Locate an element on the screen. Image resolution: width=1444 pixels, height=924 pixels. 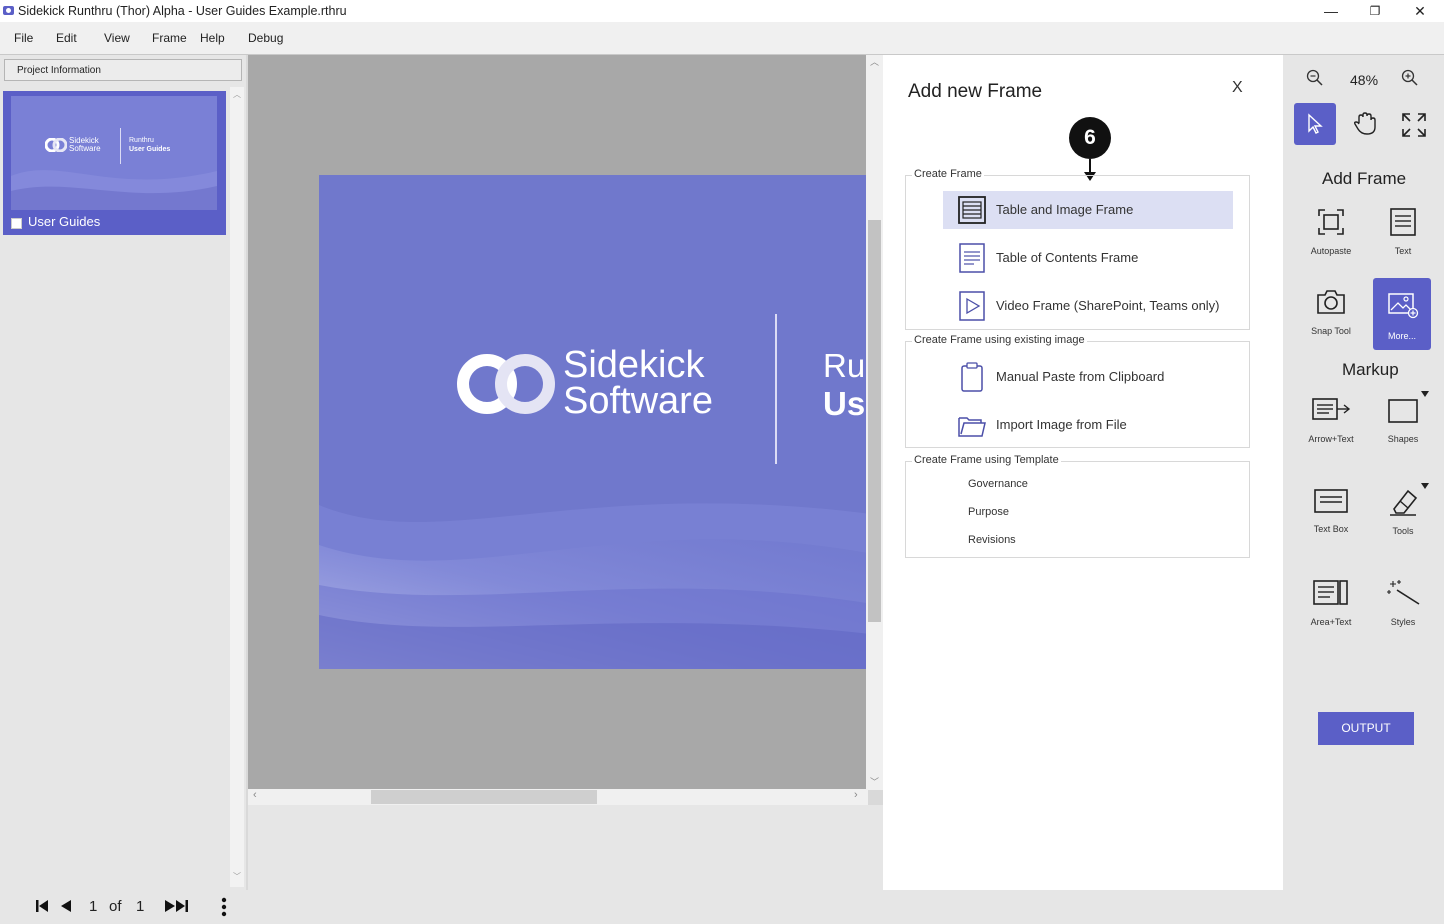
clipboard-icon is located at coordinates (972, 377).